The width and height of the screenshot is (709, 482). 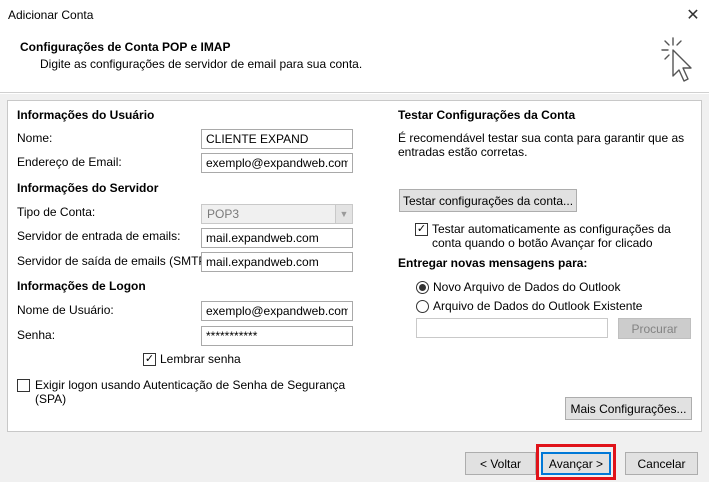 I want to click on radio-selected-dot, so click(x=422, y=287).